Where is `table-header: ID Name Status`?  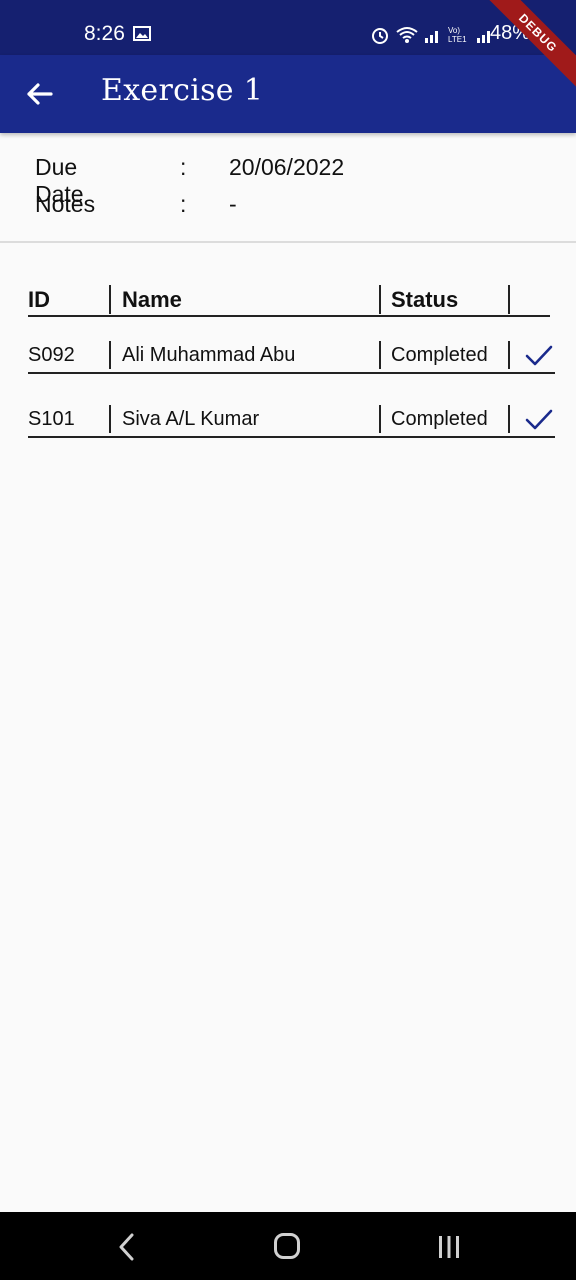
table-header: ID Name Status is located at coordinates (288, 302).